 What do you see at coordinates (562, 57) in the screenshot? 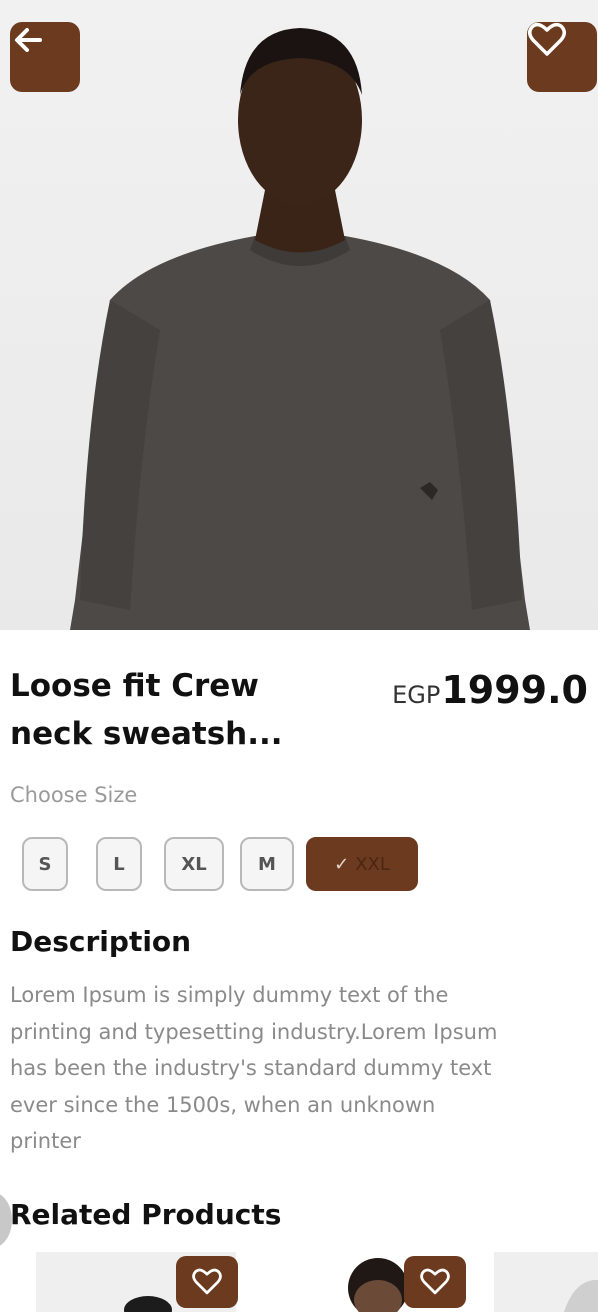
I see `favorite-button` at bounding box center [562, 57].